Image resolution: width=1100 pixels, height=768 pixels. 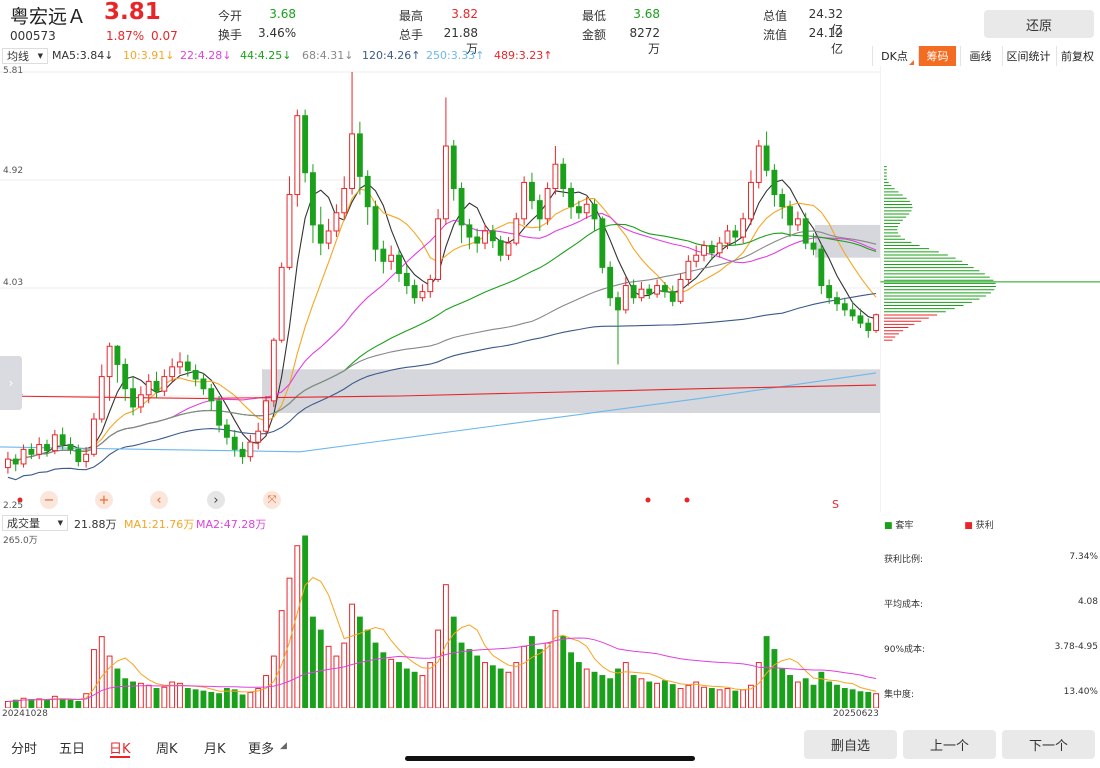 What do you see at coordinates (104, 500) in the screenshot?
I see `zoom-in-button: +` at bounding box center [104, 500].